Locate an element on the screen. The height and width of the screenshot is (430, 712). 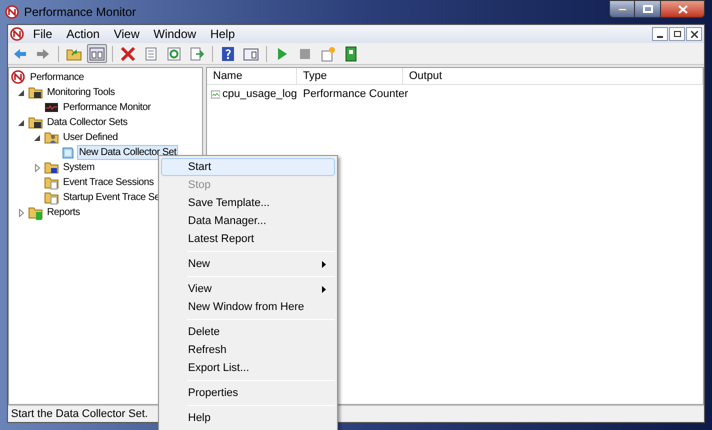
table-cell-text: cpu_usage_log is located at coordinates (259, 94).